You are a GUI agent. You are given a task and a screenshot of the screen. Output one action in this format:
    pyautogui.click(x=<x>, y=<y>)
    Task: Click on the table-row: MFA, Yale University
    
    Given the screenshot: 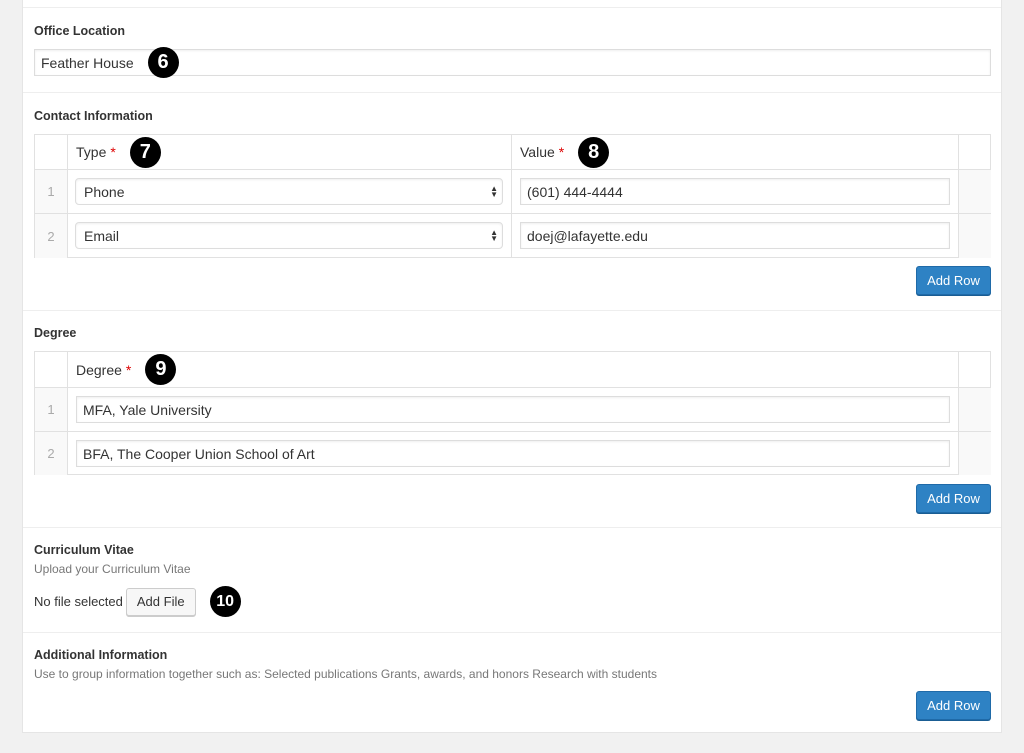 What is the action you would take?
    pyautogui.click(x=513, y=410)
    